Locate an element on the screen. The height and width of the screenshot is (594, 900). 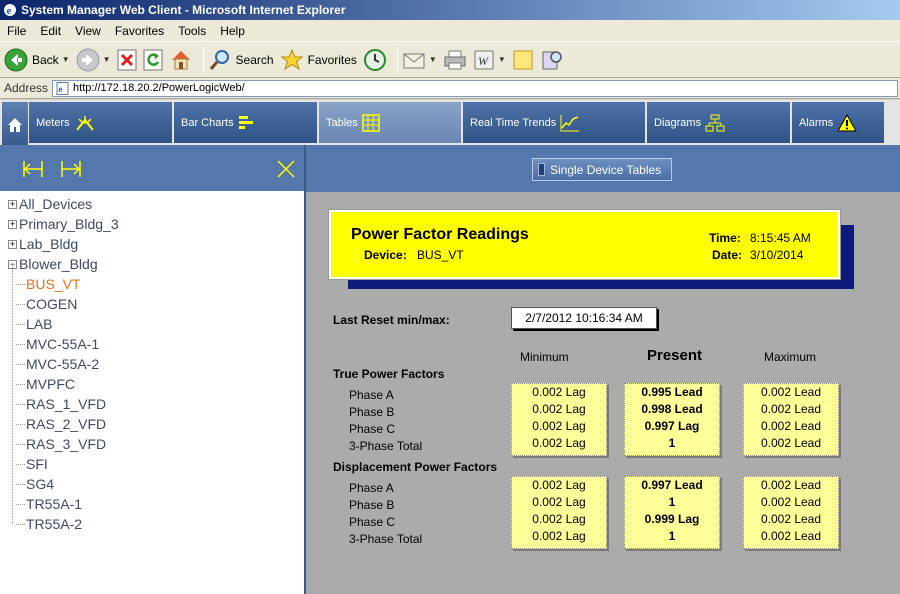
collapse-left-icon is located at coordinates (33, 169).